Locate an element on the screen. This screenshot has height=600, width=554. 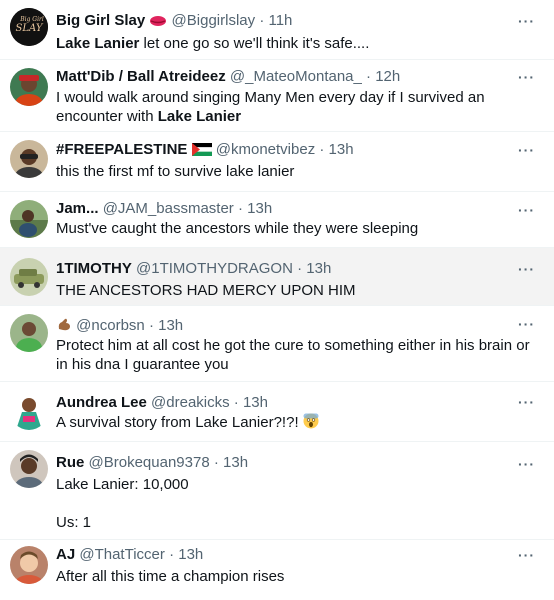
user-handle: @Biggirlslay is located at coordinates (214, 20).